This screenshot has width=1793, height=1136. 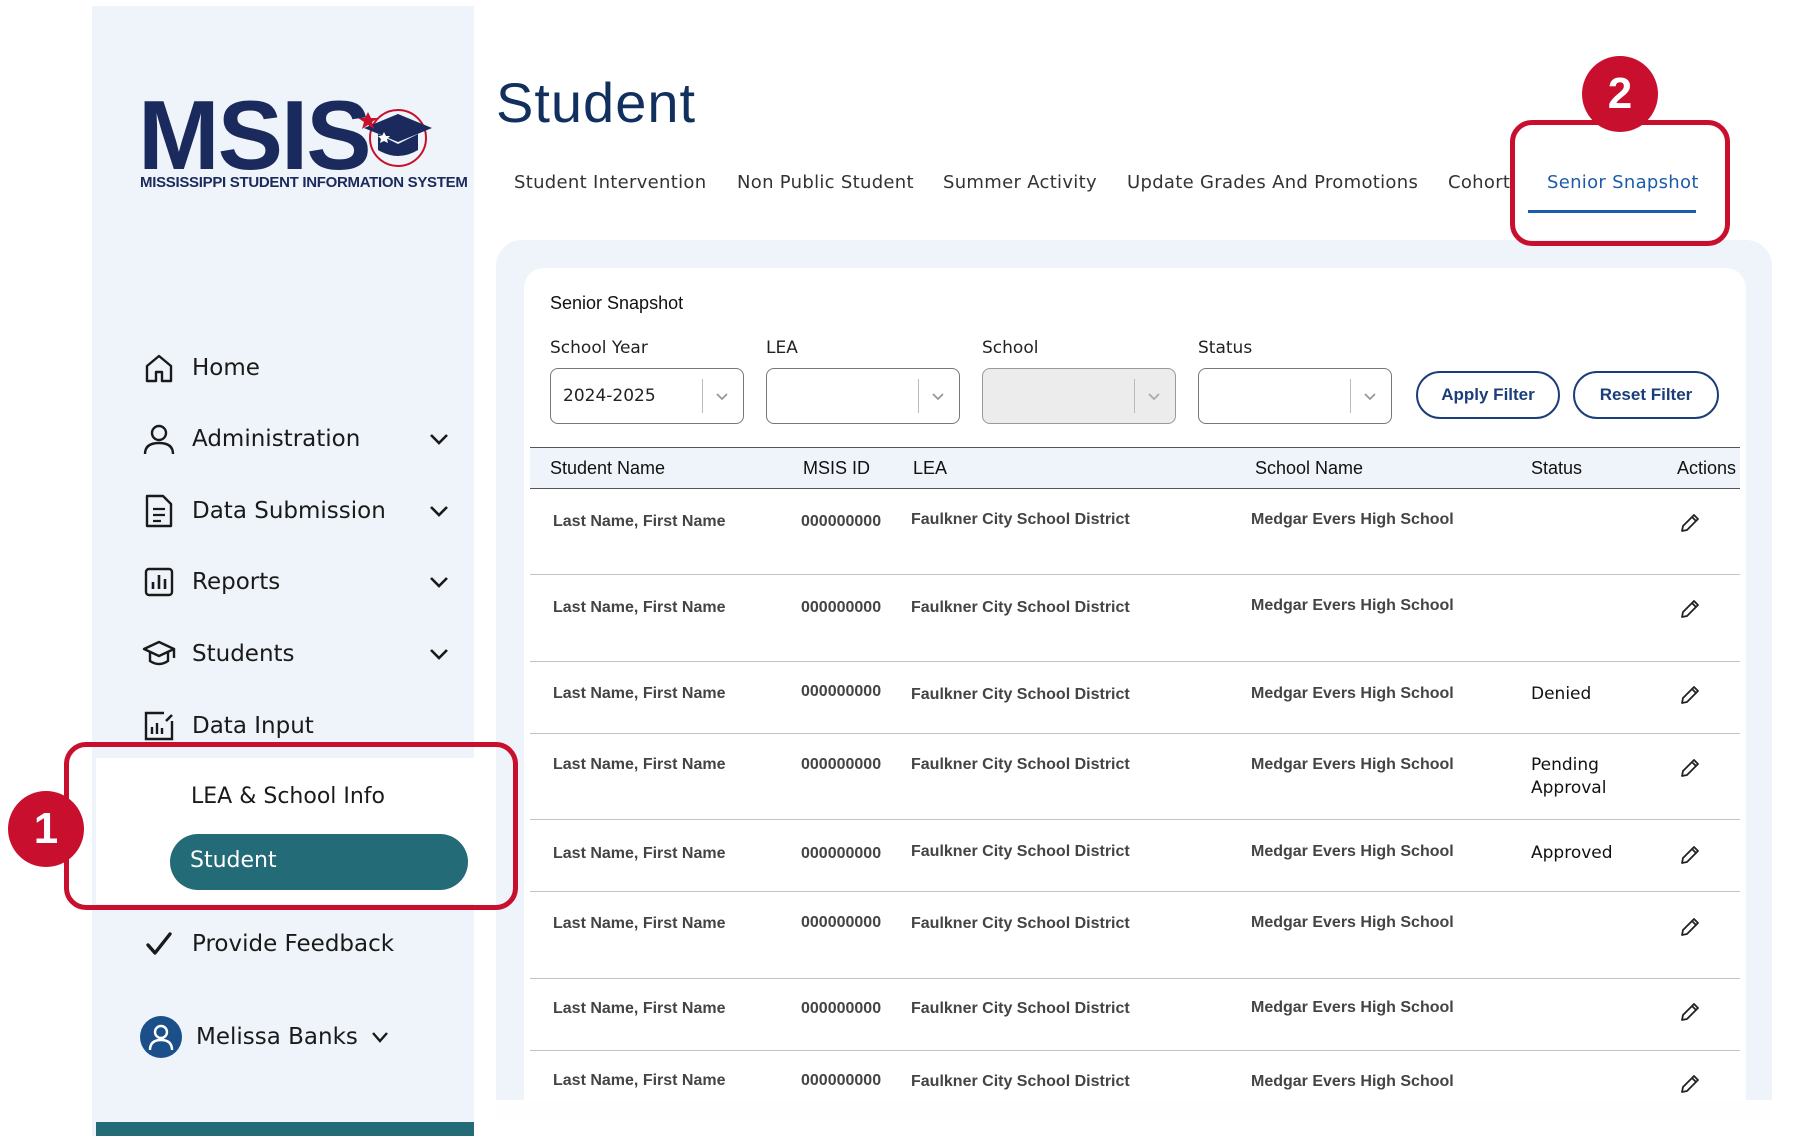 What do you see at coordinates (1646, 395) in the screenshot?
I see `reset-filter-button: Reset Filter` at bounding box center [1646, 395].